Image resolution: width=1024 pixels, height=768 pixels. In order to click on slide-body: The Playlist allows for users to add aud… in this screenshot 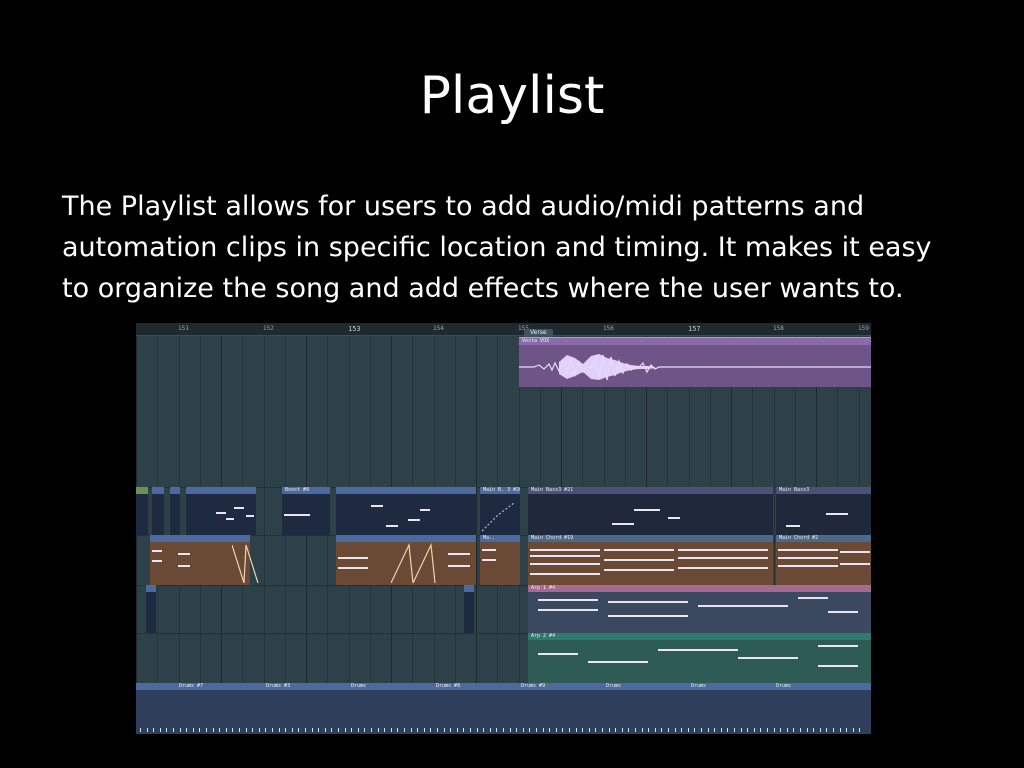, I will do `click(497, 247)`.